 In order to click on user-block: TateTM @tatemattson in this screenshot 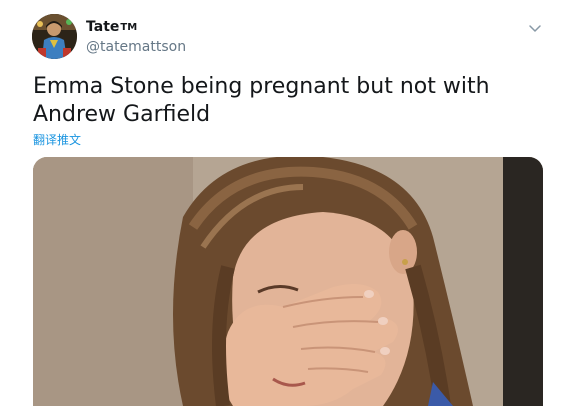, I will do `click(136, 37)`.